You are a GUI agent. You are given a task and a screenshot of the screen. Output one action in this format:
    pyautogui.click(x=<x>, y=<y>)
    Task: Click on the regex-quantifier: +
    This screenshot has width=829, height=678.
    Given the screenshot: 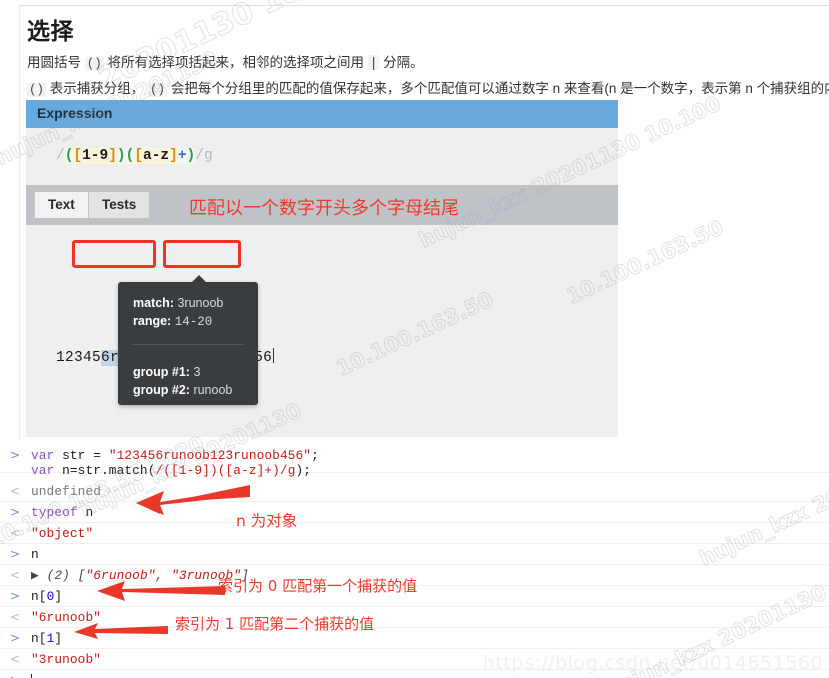 What is the action you would take?
    pyautogui.click(x=182, y=156)
    